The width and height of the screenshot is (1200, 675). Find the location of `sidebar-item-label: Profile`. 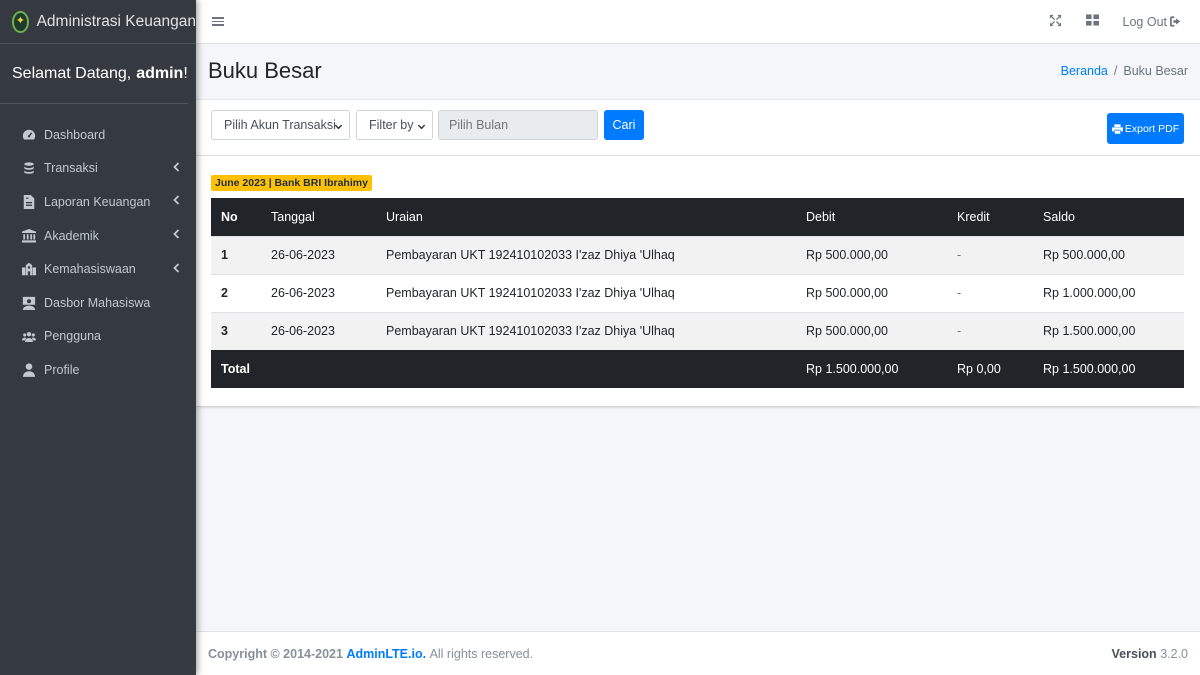

sidebar-item-label: Profile is located at coordinates (62, 369).